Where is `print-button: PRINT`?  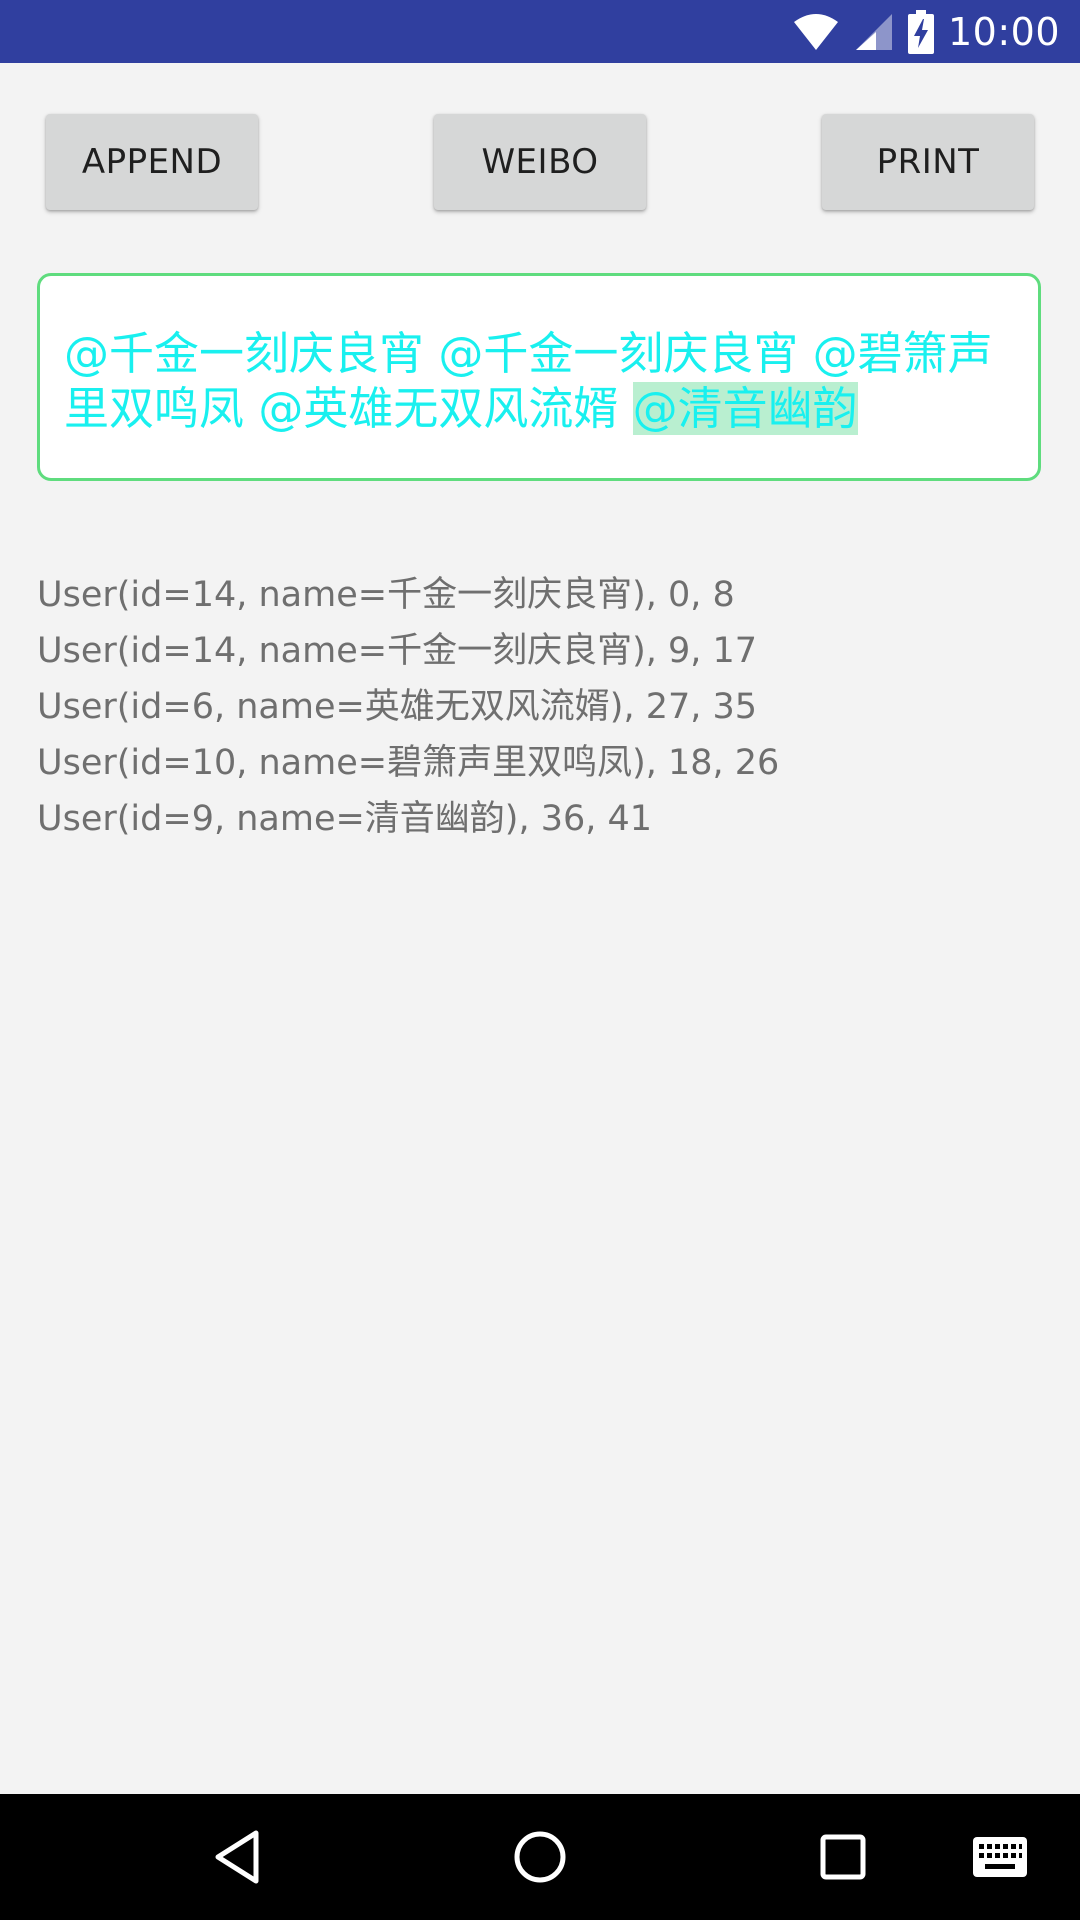
print-button: PRINT is located at coordinates (928, 162).